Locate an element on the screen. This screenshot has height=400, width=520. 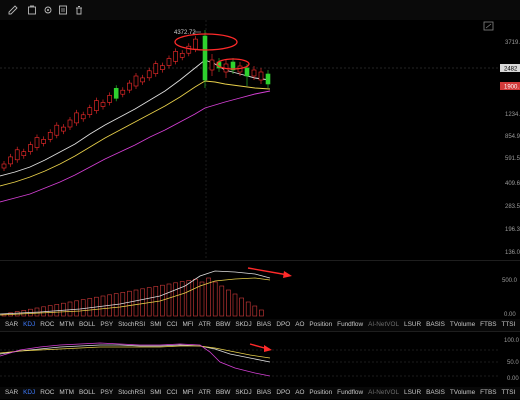
price-axis-label: 196.3 is located at coordinates (512, 230).